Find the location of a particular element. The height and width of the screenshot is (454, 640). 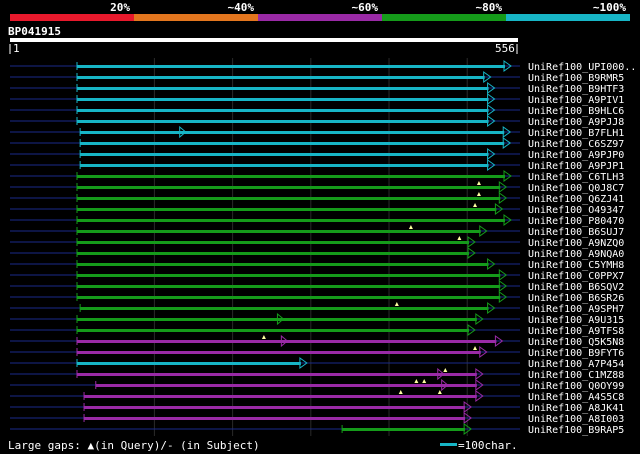

hit-label: UniRef100_Q0OY99 is located at coordinates (576, 386).